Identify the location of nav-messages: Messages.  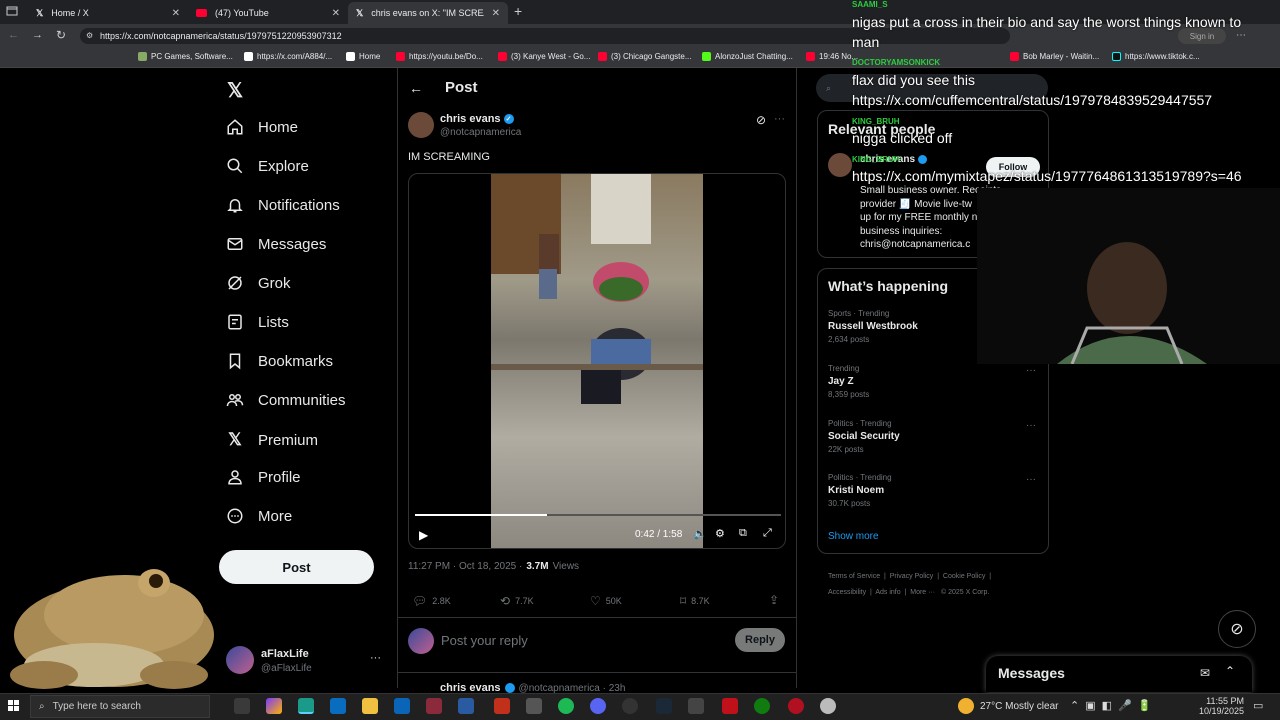
(276, 244).